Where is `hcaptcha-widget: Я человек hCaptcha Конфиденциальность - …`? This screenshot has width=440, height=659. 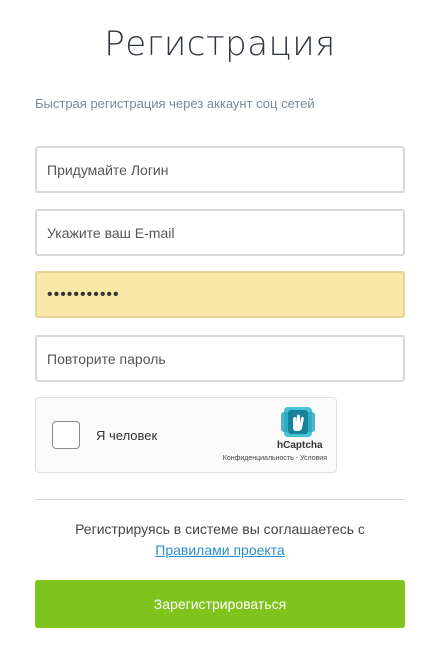
hcaptcha-widget: Я человек hCaptcha Конфиденциальность - … is located at coordinates (186, 435).